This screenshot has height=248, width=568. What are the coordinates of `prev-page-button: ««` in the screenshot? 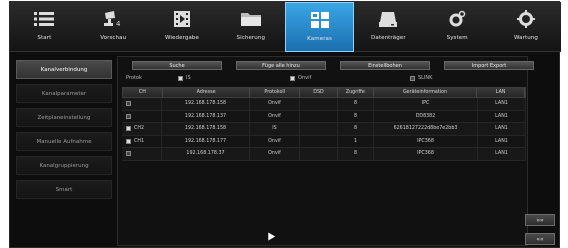 It's located at (540, 239).